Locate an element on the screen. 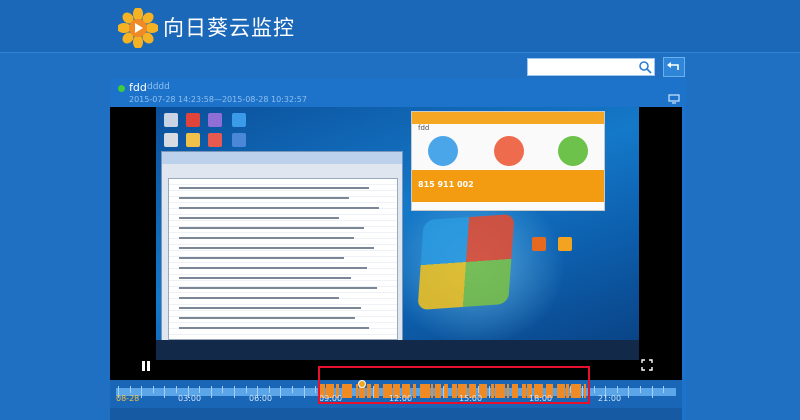 This screenshot has width=800, height=420. online-status-dot is located at coordinates (121, 88).